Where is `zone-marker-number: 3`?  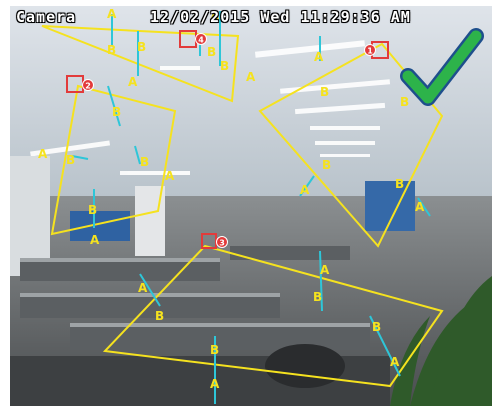
zone-marker-number: 3 is located at coordinates (222, 243).